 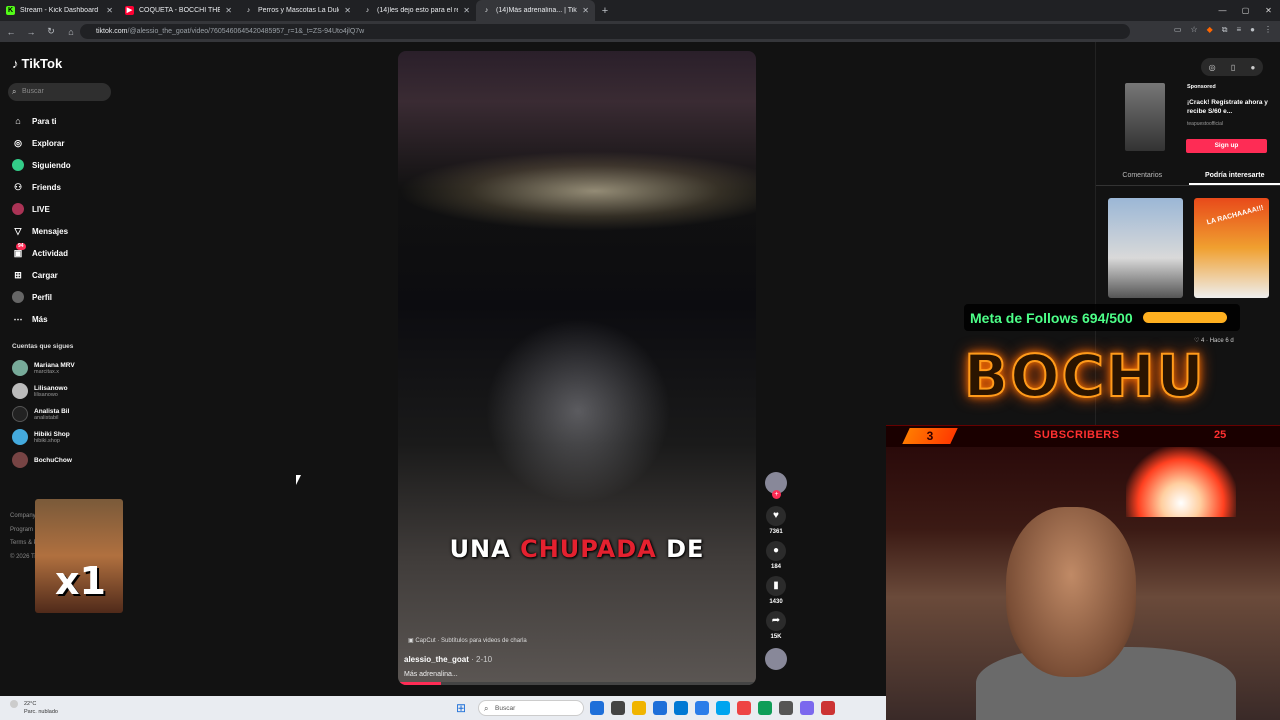 What do you see at coordinates (51, 31) in the screenshot?
I see `reload-icon: ↻` at bounding box center [51, 31].